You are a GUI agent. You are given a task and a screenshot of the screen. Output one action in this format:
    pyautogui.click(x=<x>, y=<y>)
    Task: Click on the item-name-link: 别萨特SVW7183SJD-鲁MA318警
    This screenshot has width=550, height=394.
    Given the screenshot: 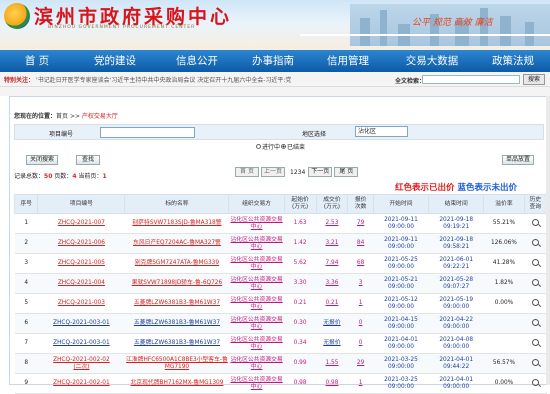 What is the action you would take?
    pyautogui.click(x=176, y=223)
    